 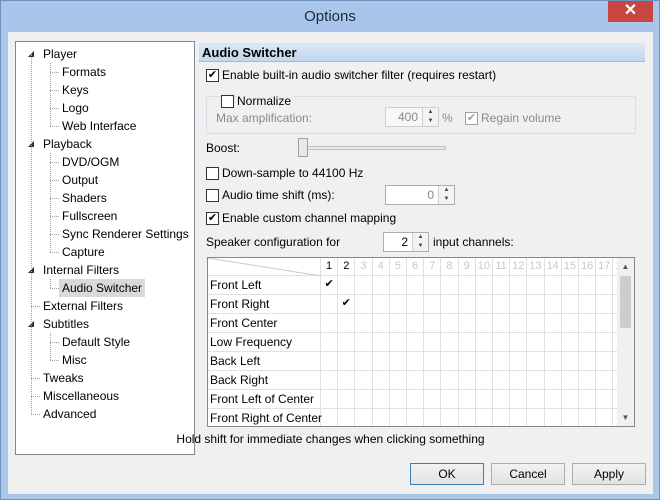 I want to click on tree-item-external-filters: External Filters, so click(x=83, y=306).